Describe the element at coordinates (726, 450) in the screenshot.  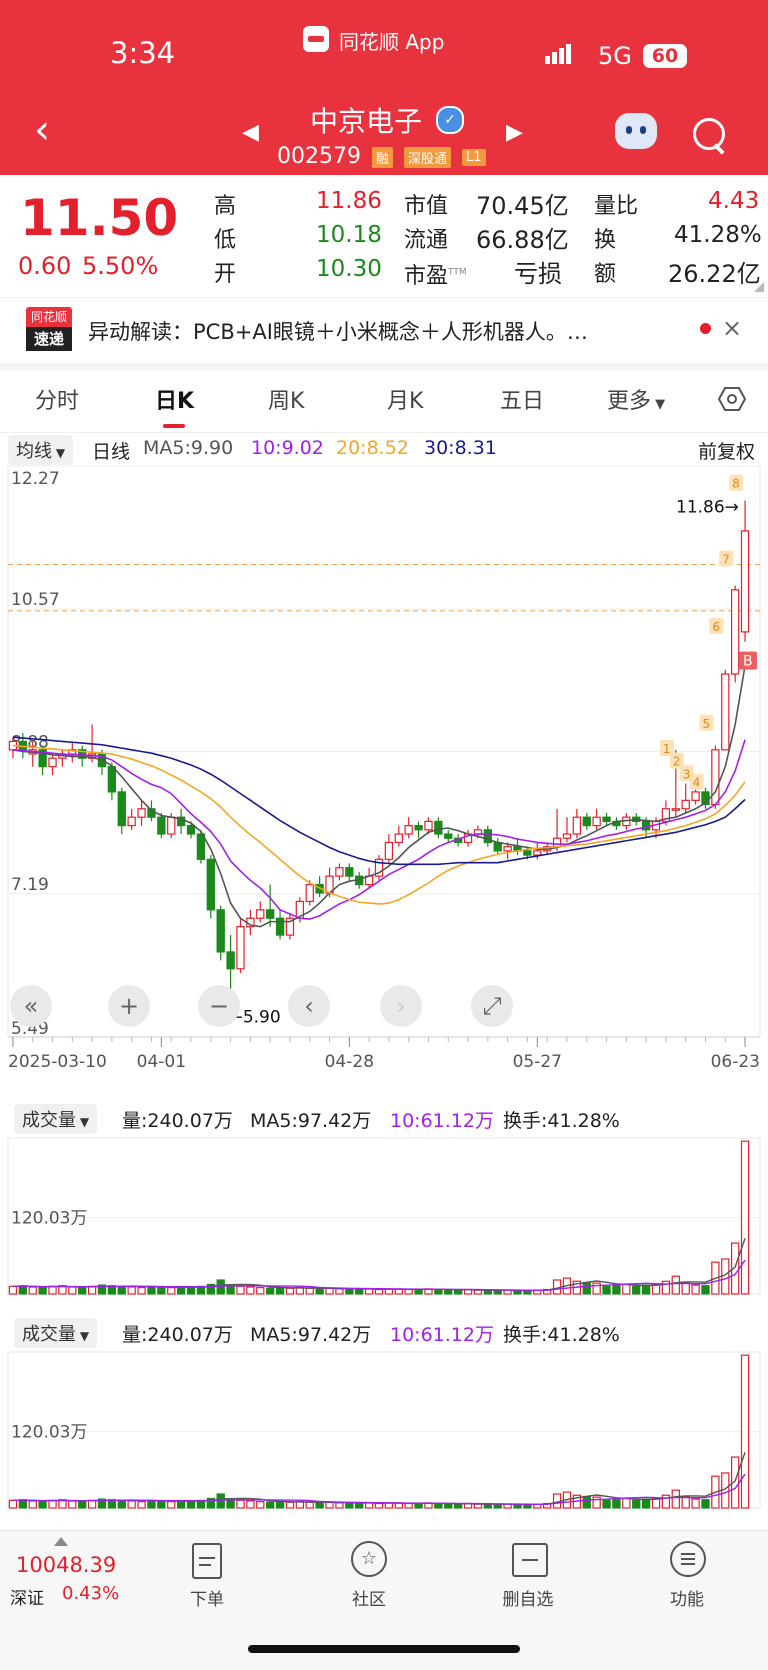
I see `adjust-label: 前复权` at that location.